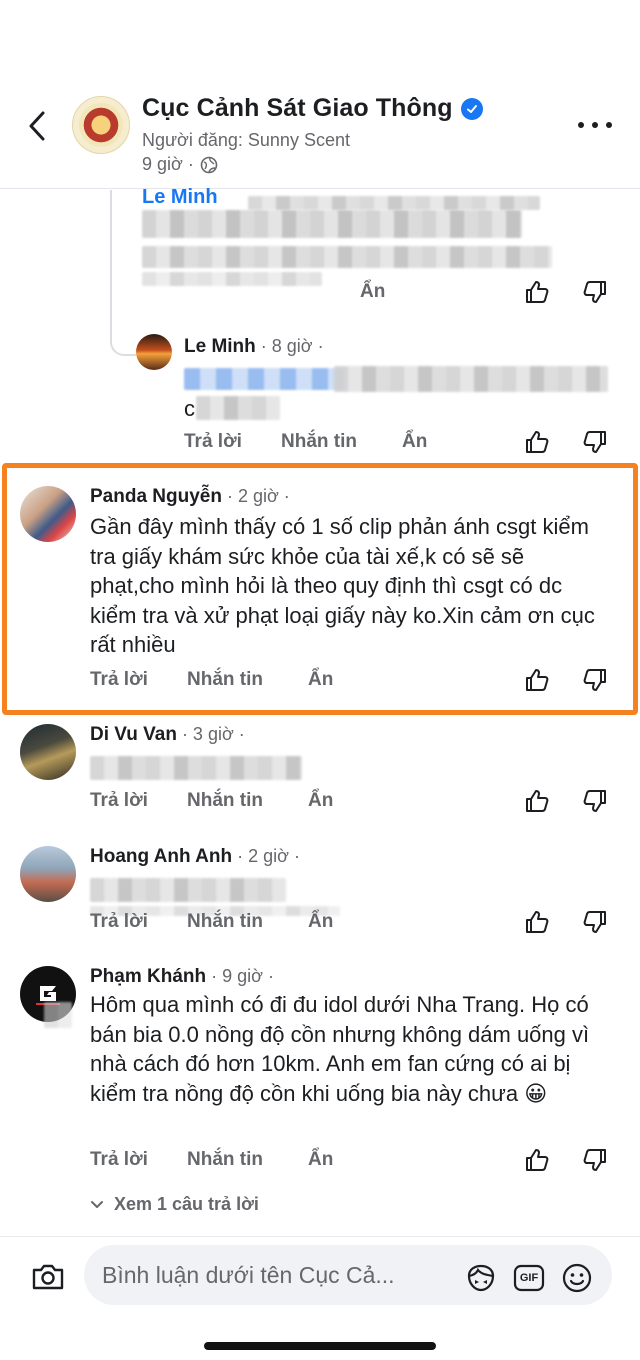 The image size is (640, 1360). I want to click on camera-icon, so click(48, 1277).